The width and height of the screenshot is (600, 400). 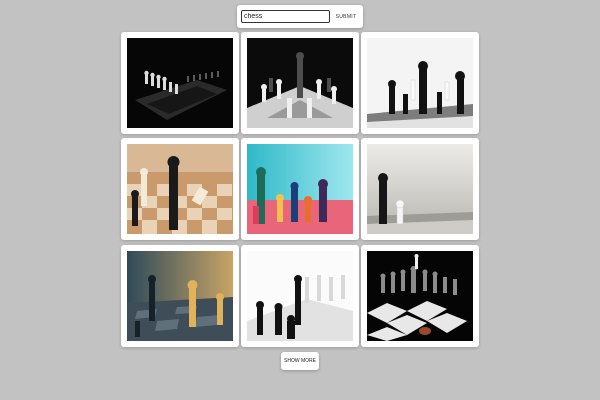 What do you see at coordinates (285, 16) in the screenshot?
I see `search-input` at bounding box center [285, 16].